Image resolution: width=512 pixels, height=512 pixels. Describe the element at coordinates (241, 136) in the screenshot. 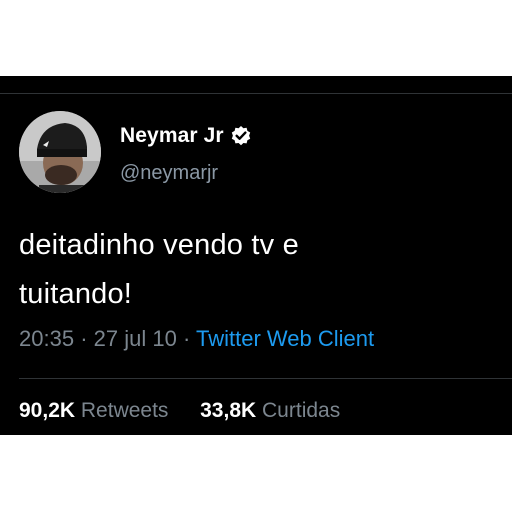

I see `verified-badge-icon` at that location.